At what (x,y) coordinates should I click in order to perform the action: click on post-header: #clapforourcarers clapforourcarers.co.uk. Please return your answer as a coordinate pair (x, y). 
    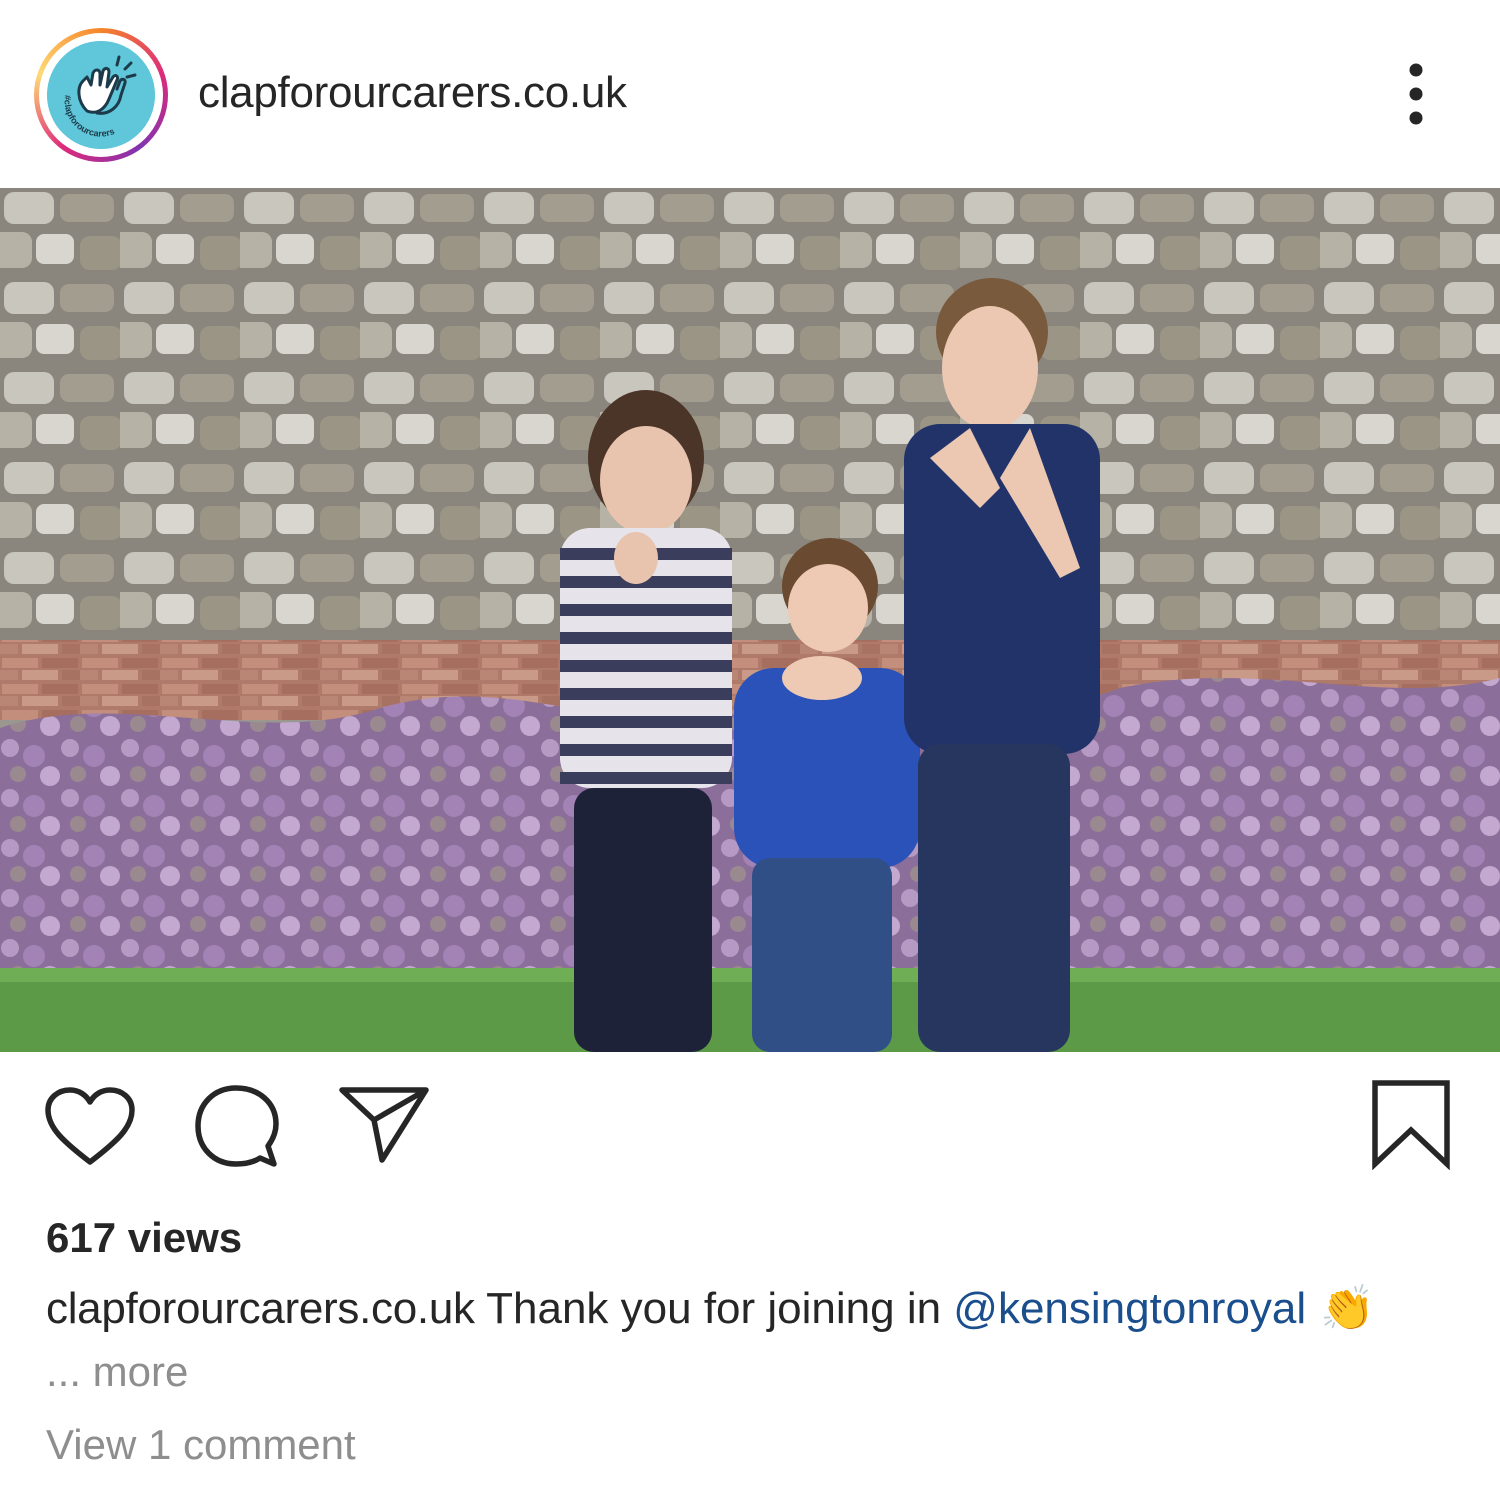
    Looking at the image, I should click on (750, 94).